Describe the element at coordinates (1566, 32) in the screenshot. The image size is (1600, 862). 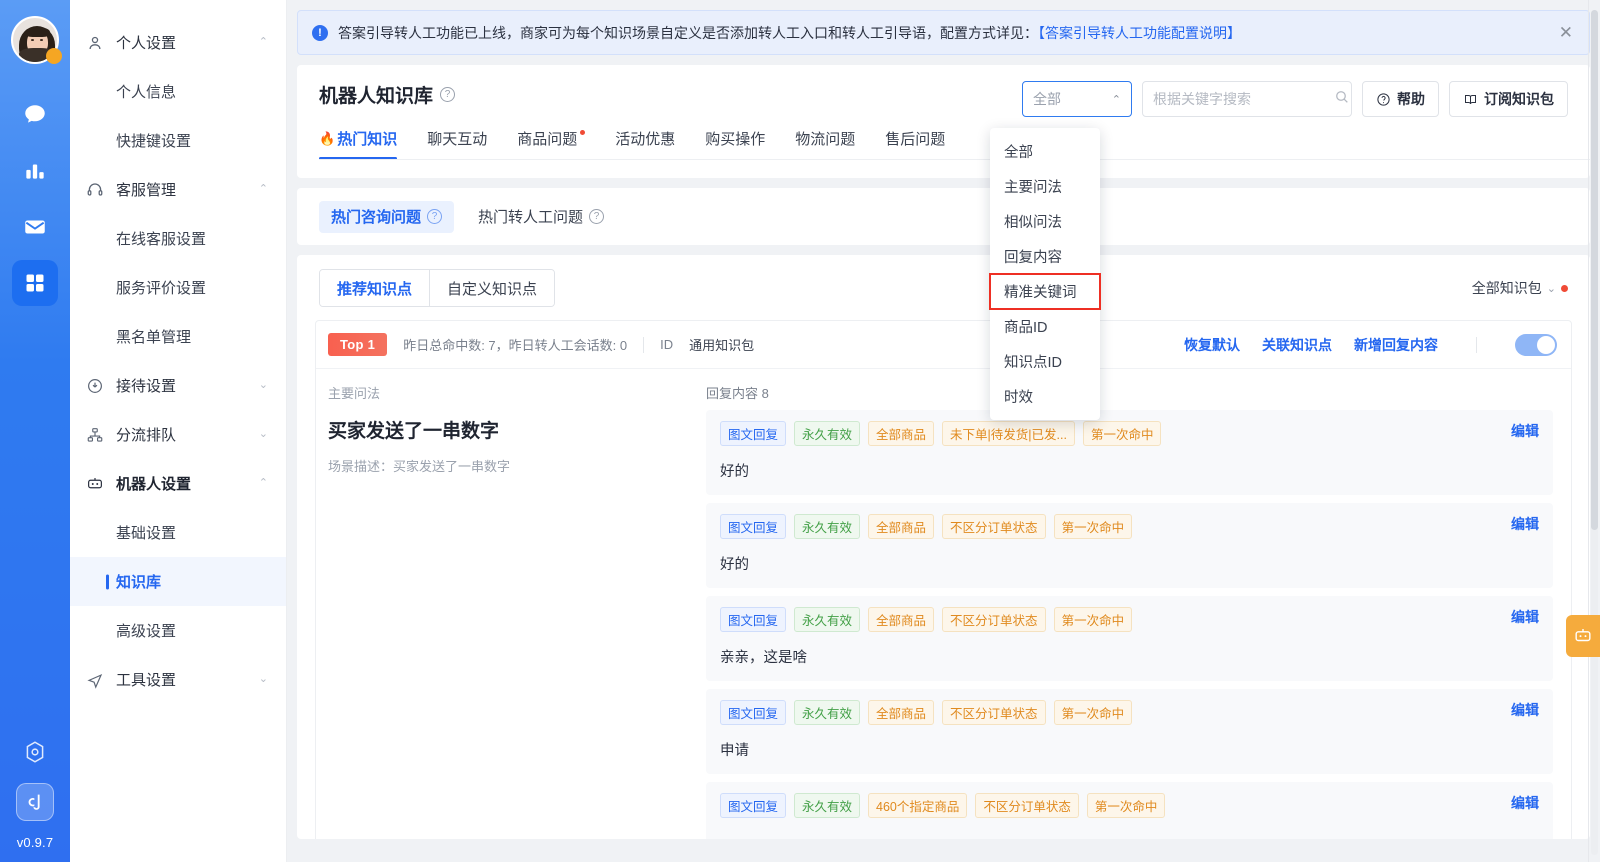
I see `close-icon: ✕` at that location.